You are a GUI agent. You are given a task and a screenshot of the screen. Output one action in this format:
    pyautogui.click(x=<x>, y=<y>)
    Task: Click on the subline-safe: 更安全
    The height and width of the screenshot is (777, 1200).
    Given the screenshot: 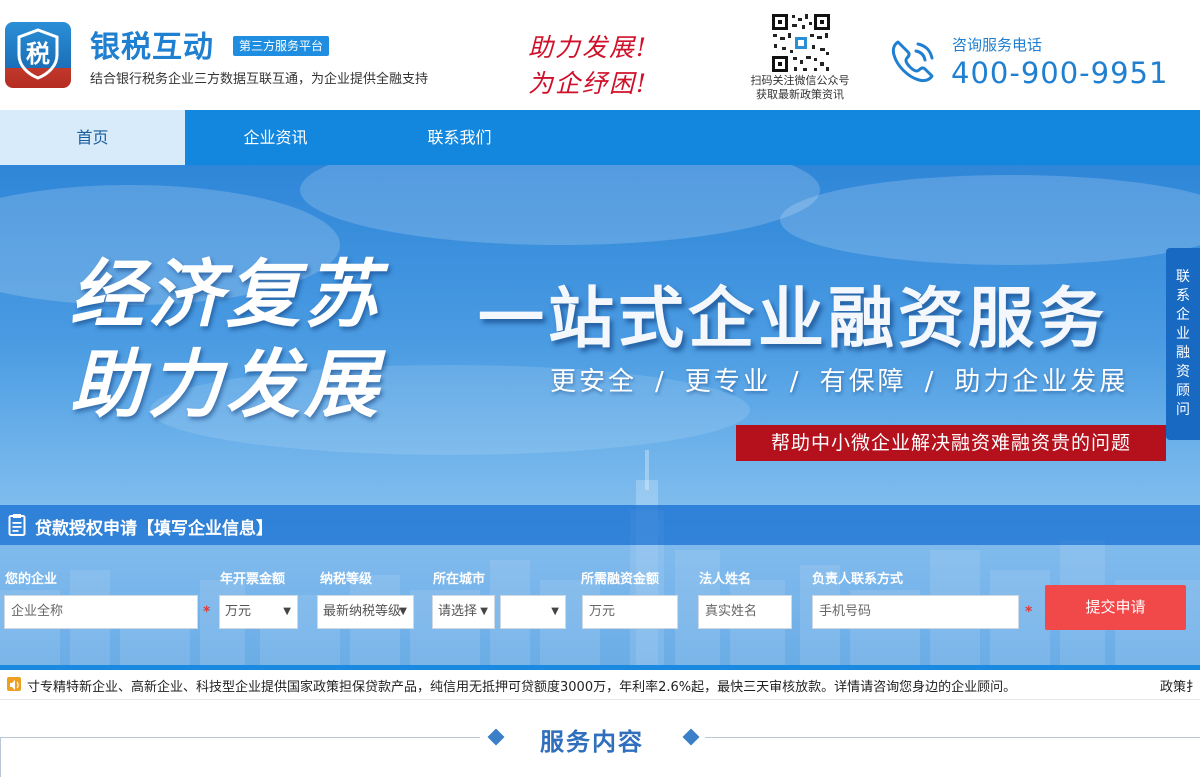 What is the action you would take?
    pyautogui.click(x=594, y=382)
    